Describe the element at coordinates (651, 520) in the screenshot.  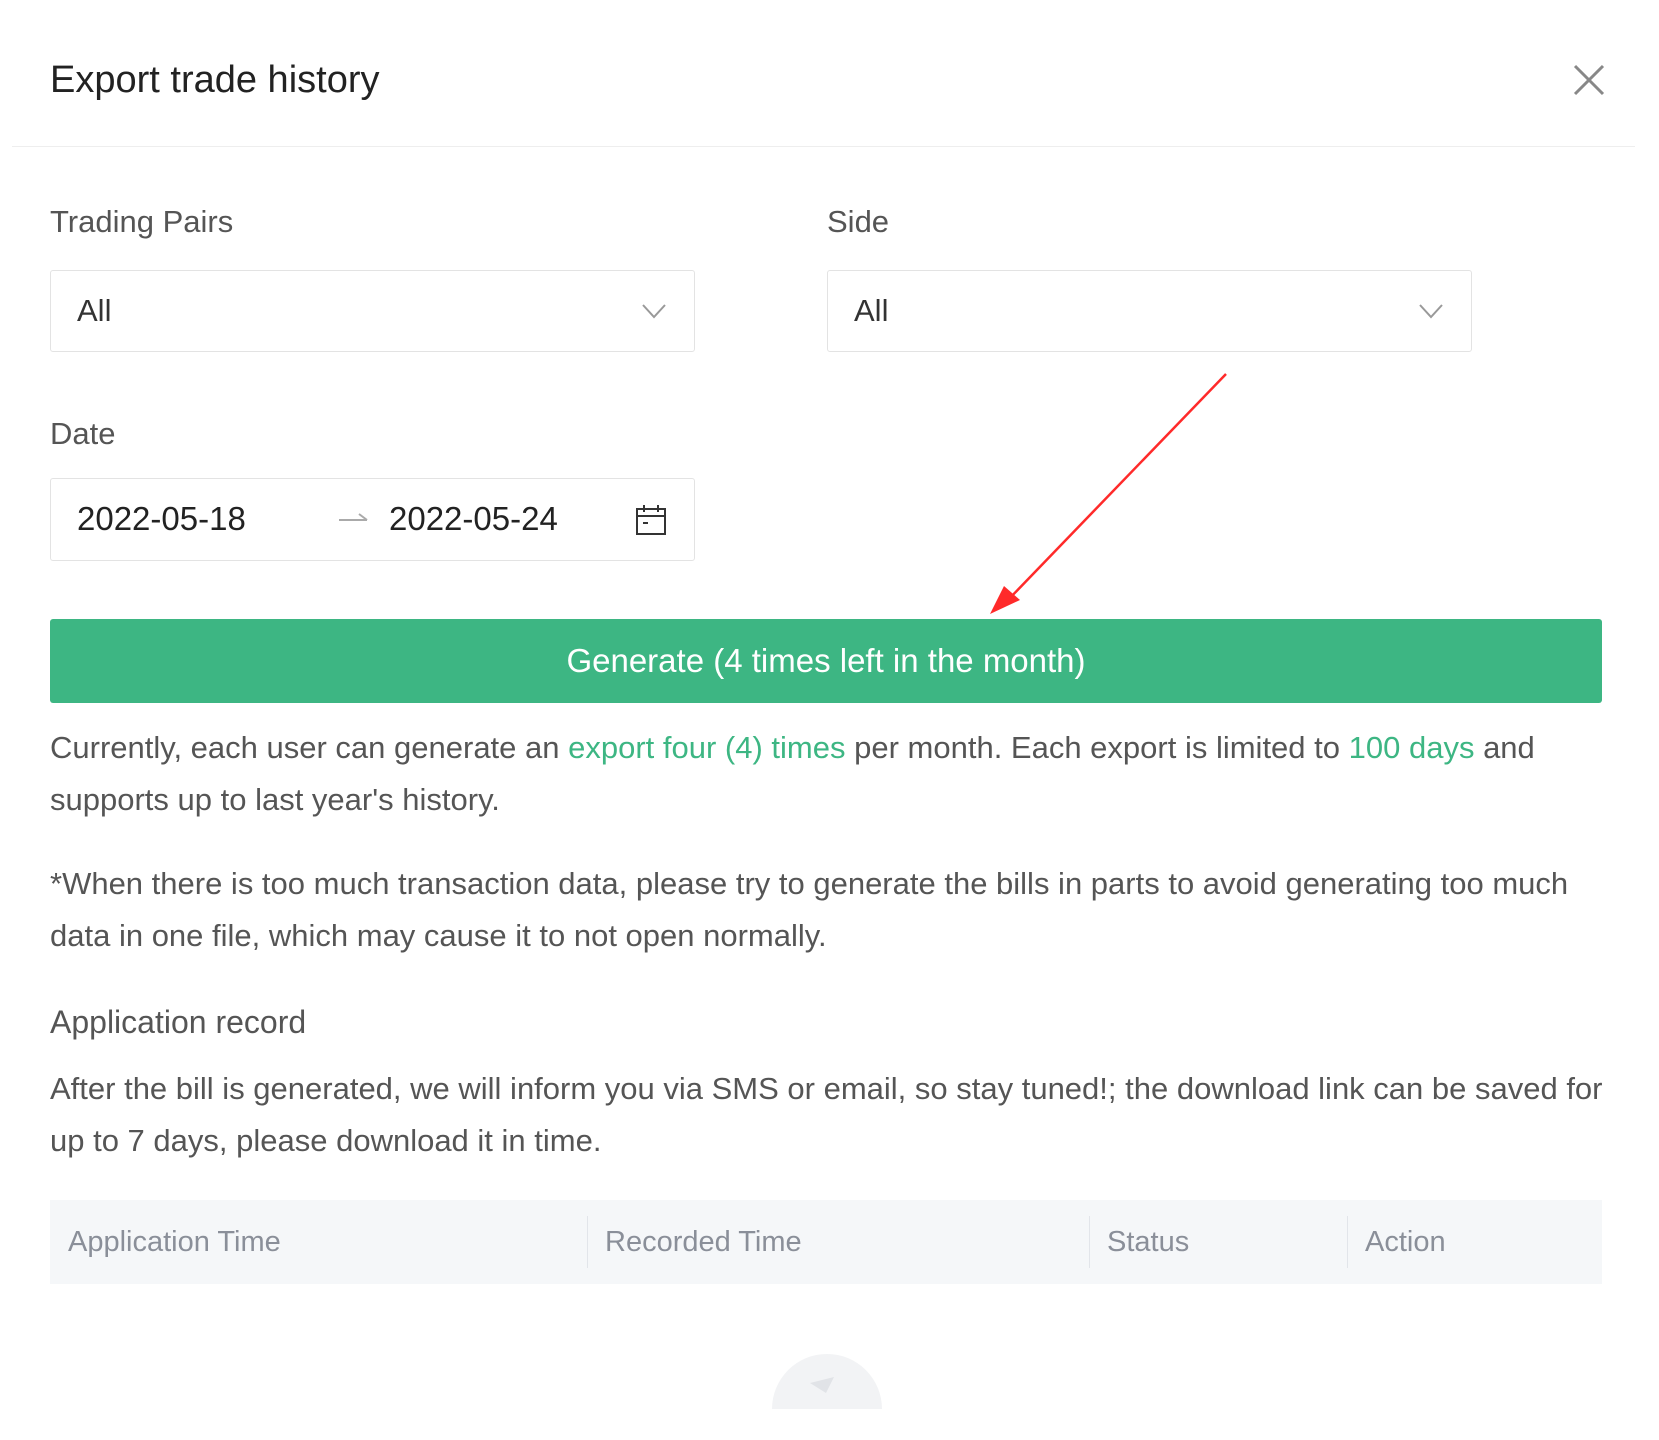
I see `calendar-icon` at that location.